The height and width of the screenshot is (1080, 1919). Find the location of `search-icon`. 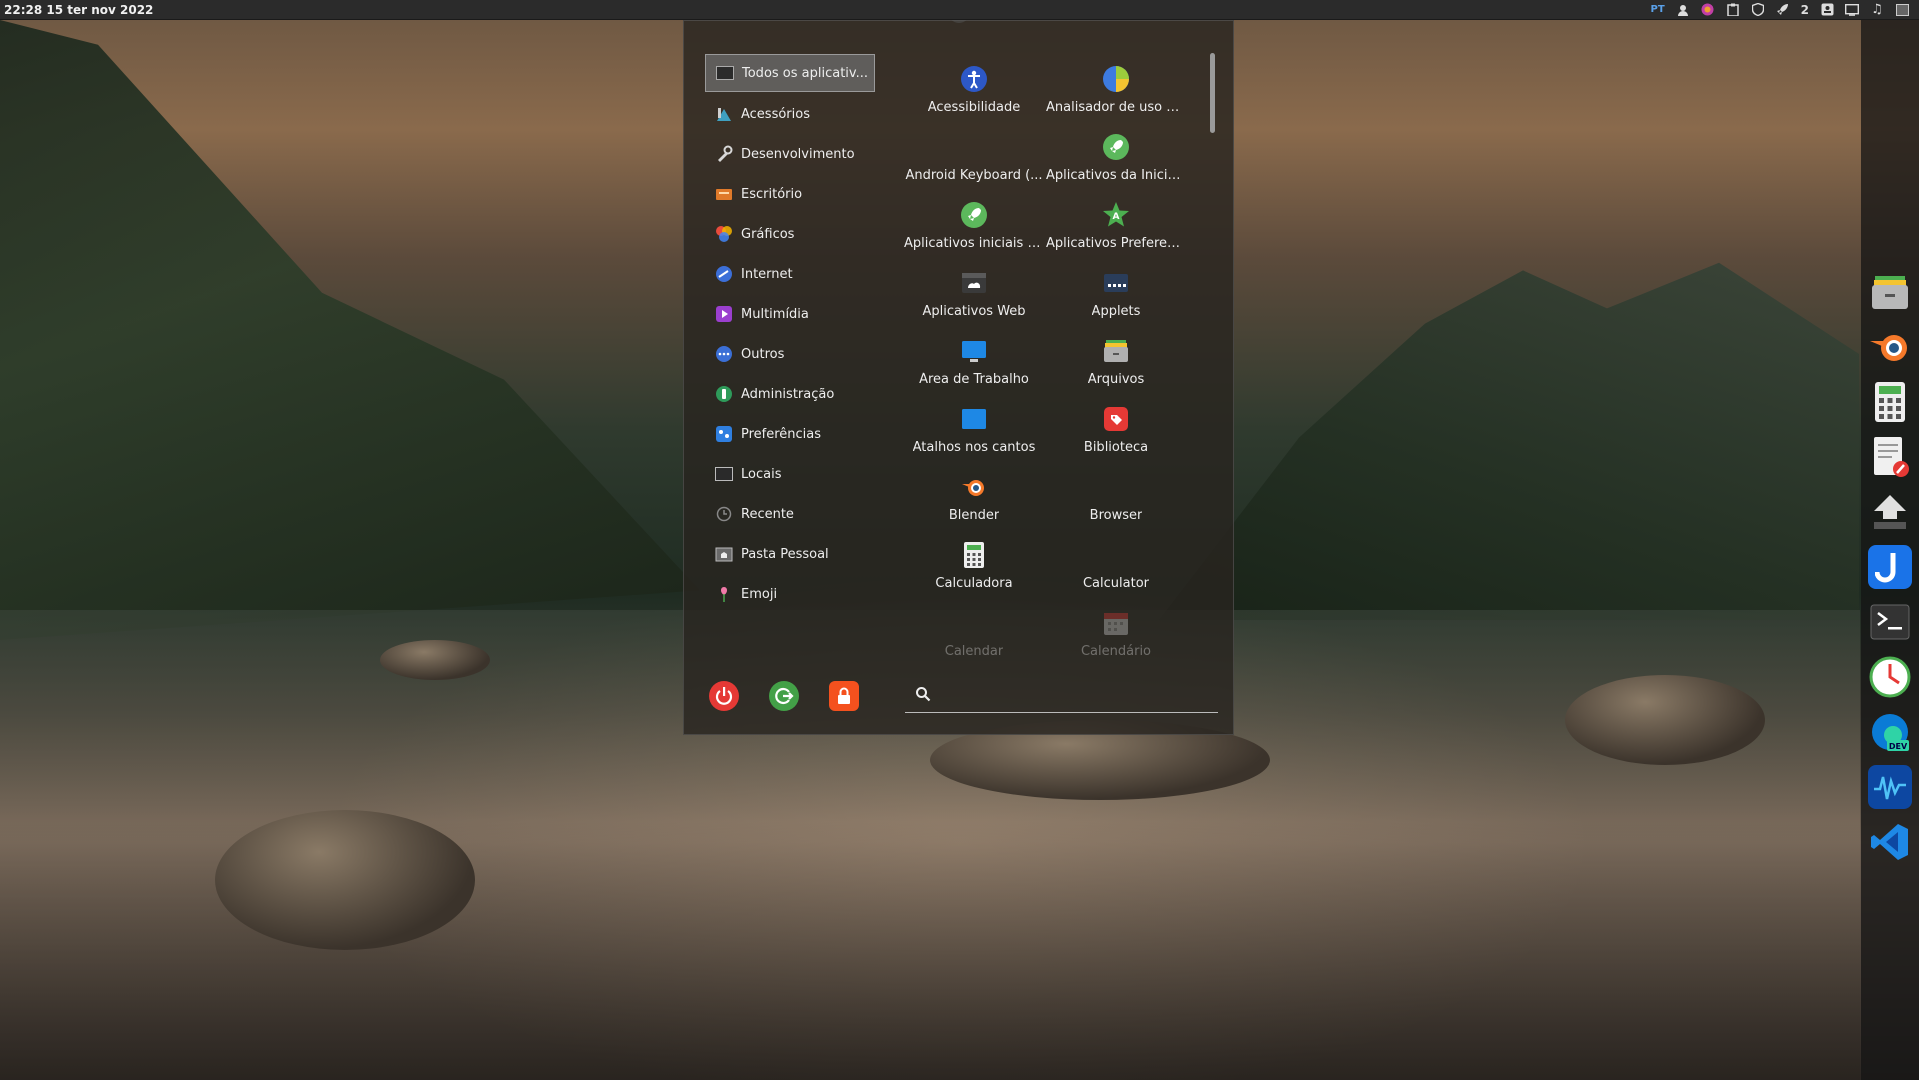

search-icon is located at coordinates (923, 696).